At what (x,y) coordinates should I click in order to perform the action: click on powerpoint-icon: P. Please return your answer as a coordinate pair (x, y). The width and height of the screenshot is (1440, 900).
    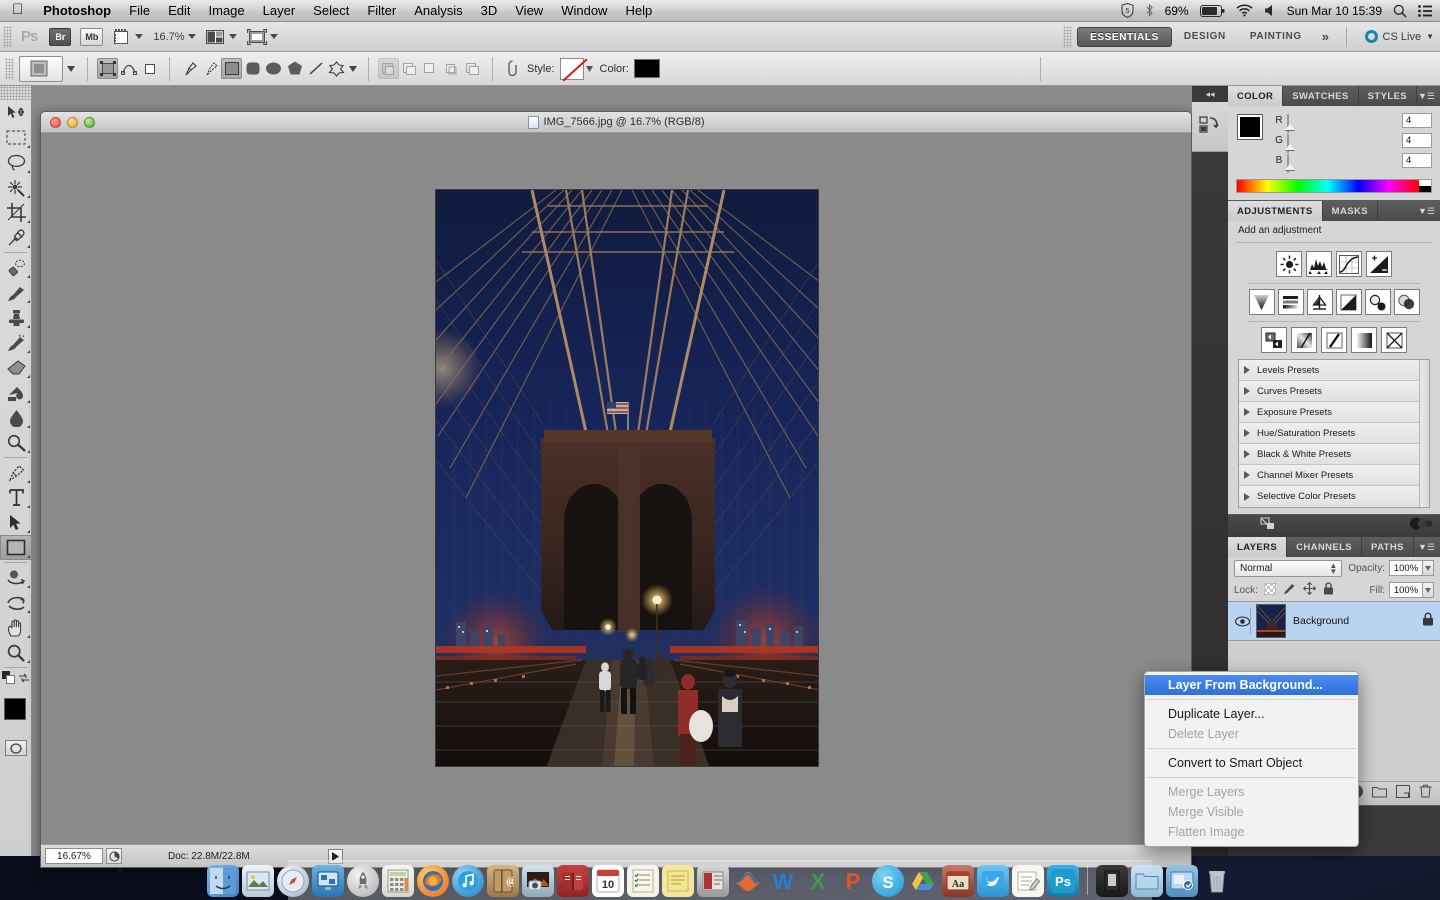
    Looking at the image, I should click on (853, 881).